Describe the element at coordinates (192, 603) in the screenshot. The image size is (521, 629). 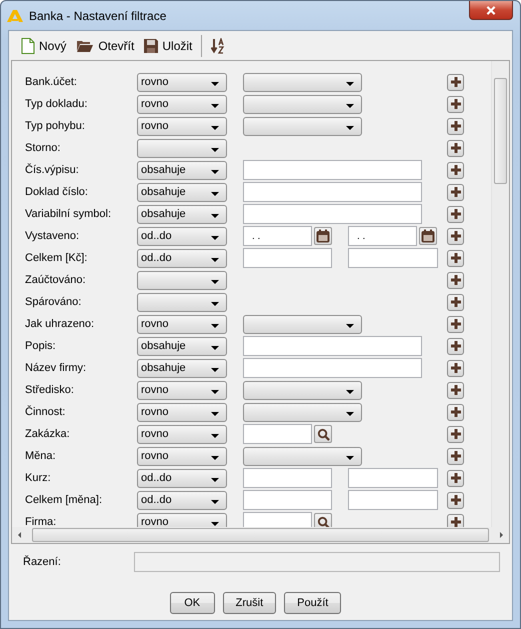
I see `dialog-button: OK` at that location.